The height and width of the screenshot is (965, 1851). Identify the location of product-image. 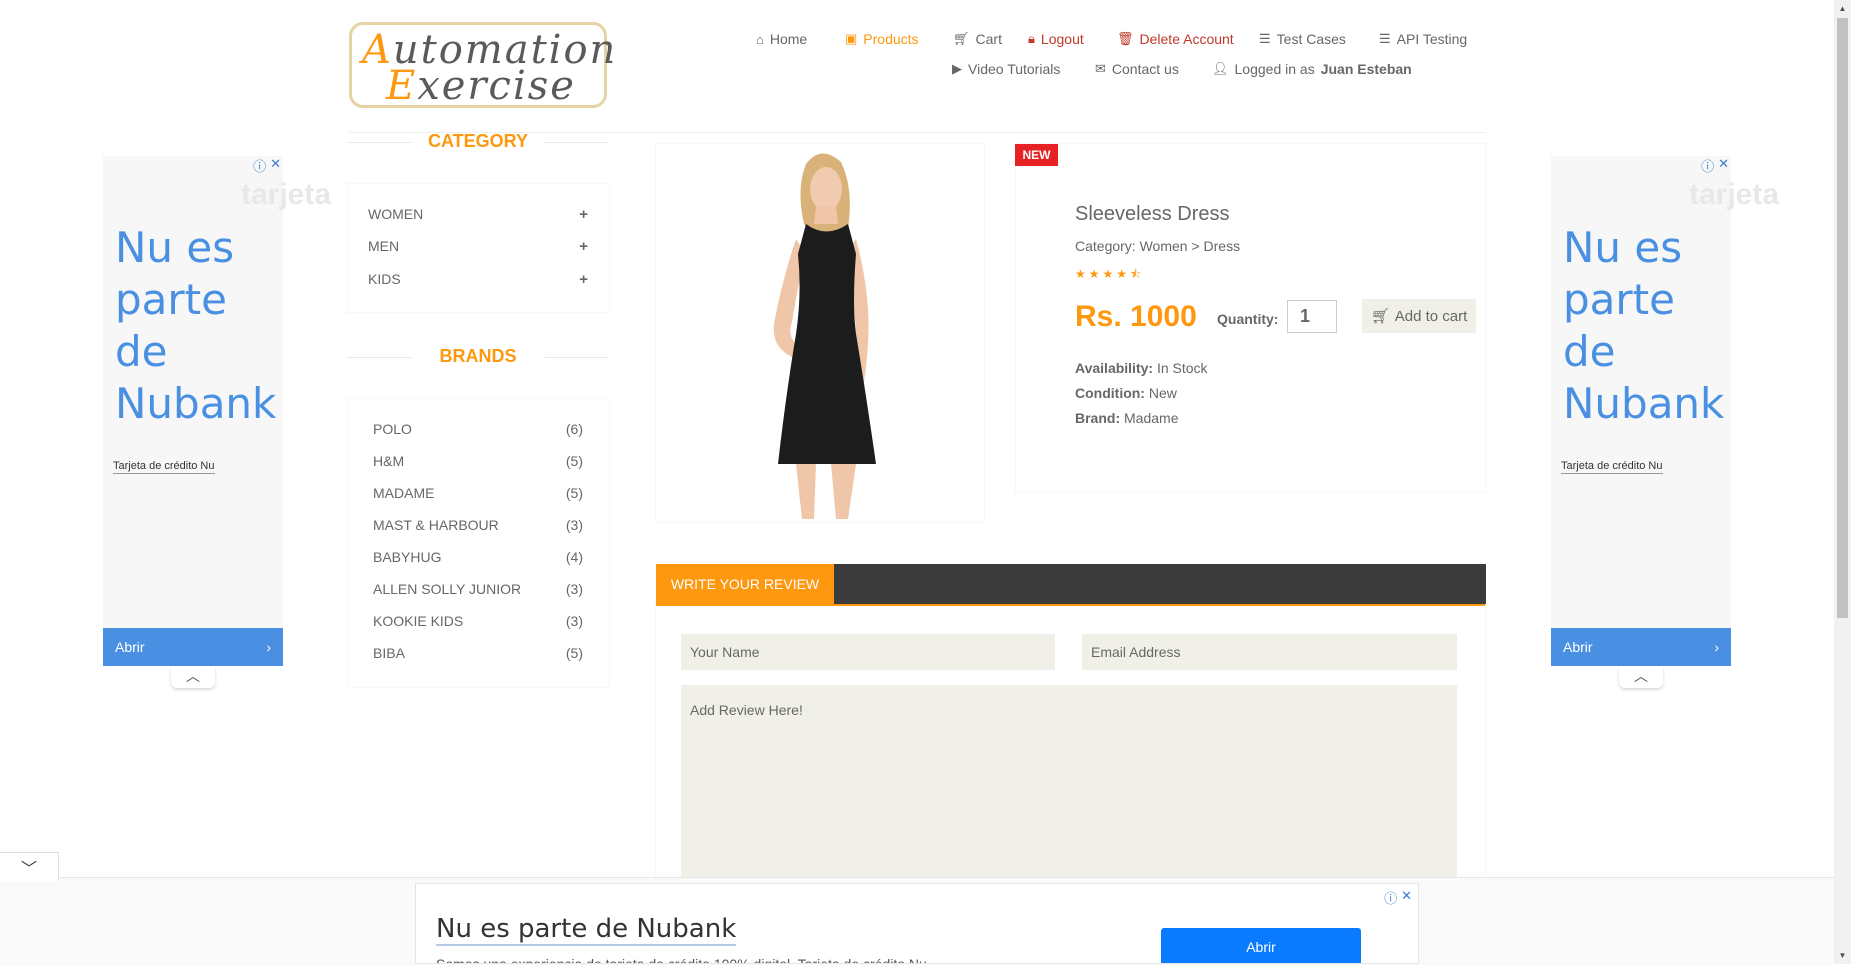
(820, 333).